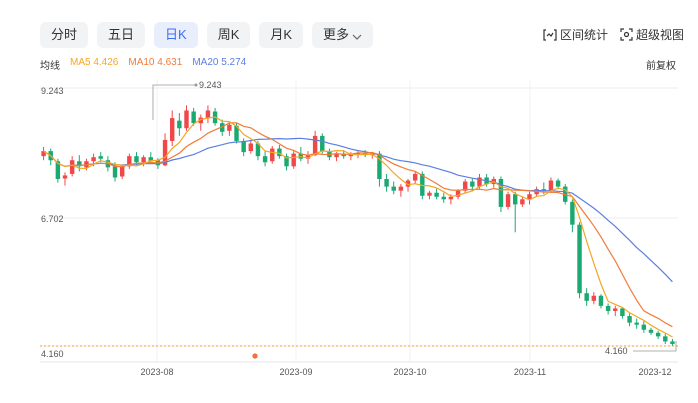 The width and height of the screenshot is (698, 403). I want to click on ma-legend: 均线 MA5 4.426 MA10 4.631 MA20 5.274, so click(143, 64).